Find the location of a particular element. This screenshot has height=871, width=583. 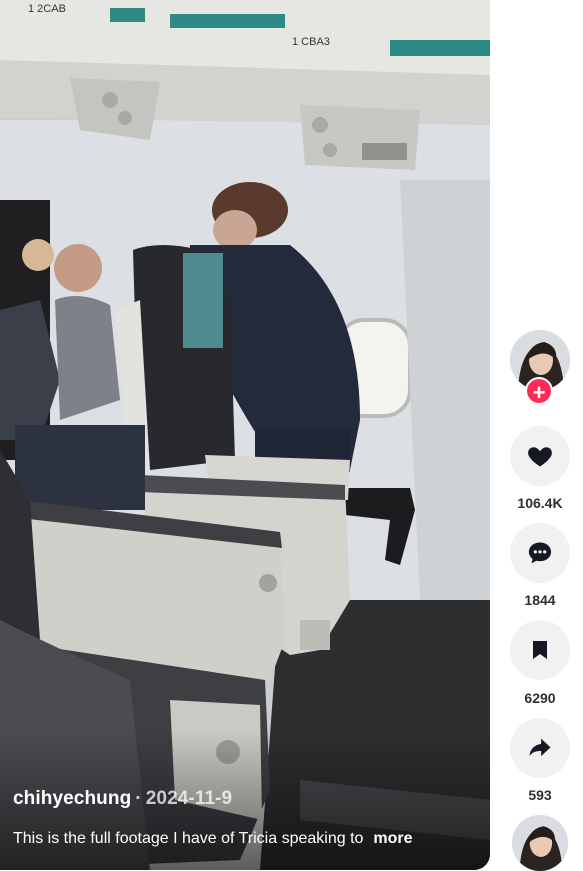

music-disc-avatar is located at coordinates (540, 843).